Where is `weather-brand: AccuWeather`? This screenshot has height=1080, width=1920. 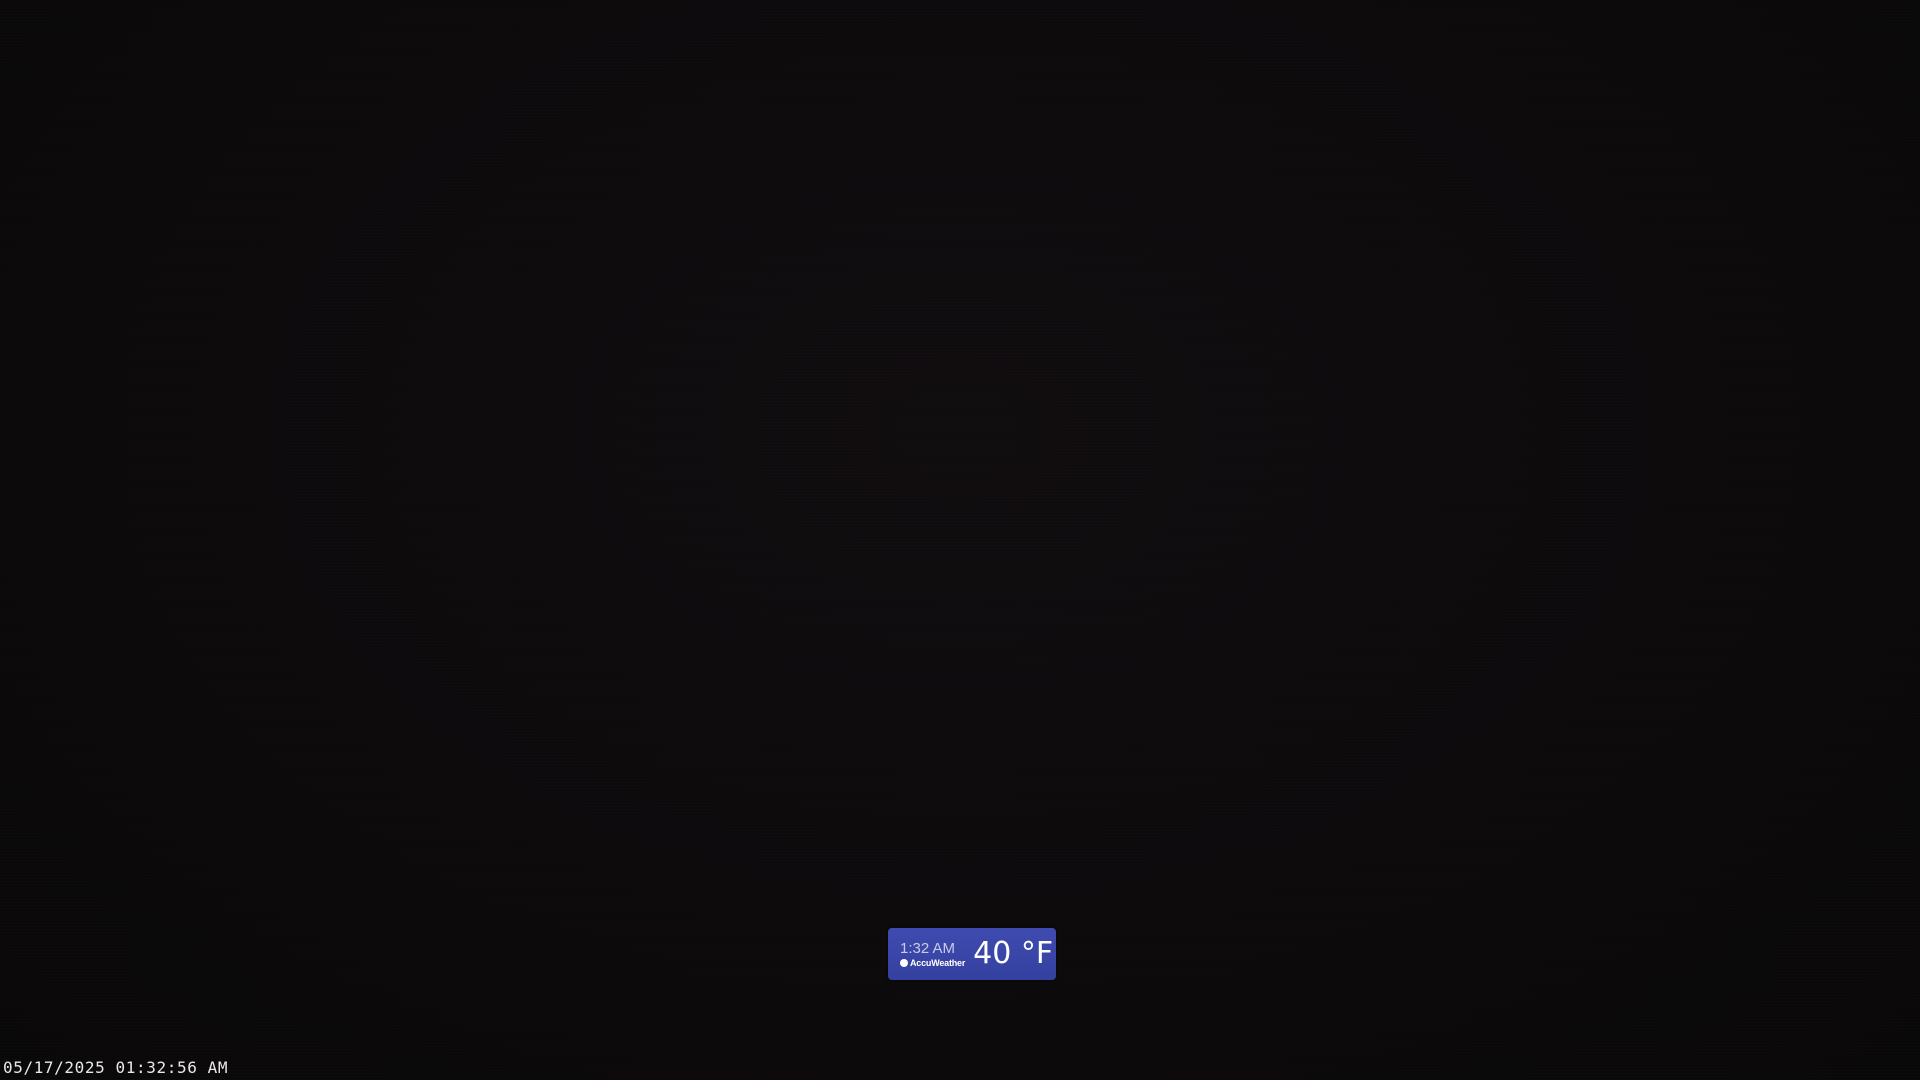 weather-brand: AccuWeather is located at coordinates (932, 963).